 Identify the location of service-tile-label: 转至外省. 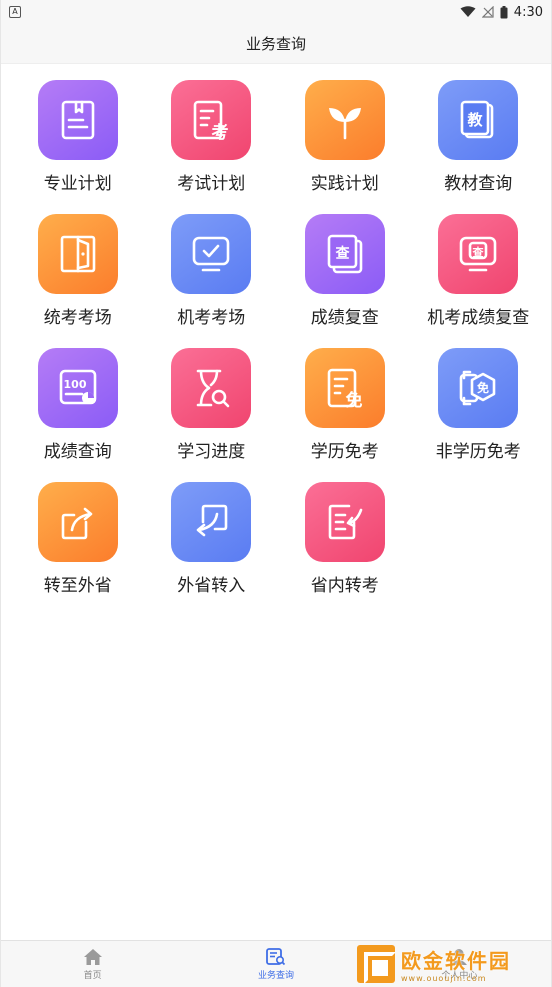
(77, 586).